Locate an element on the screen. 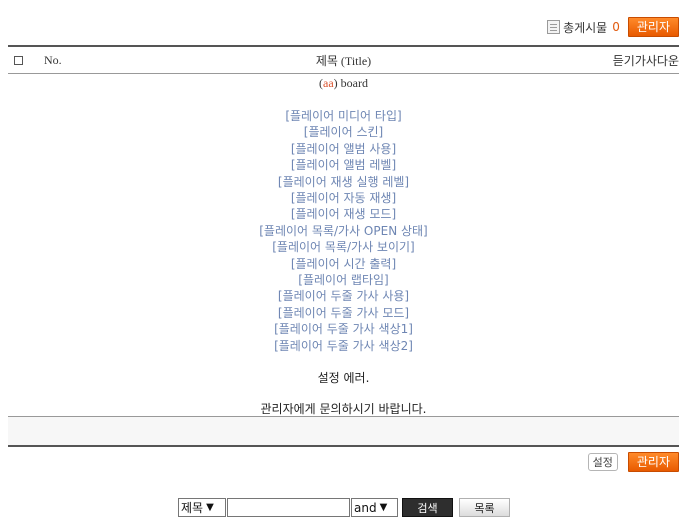 This screenshot has width=682, height=525. setting-link: [플레이어 앨범 사용] is located at coordinates (343, 149).